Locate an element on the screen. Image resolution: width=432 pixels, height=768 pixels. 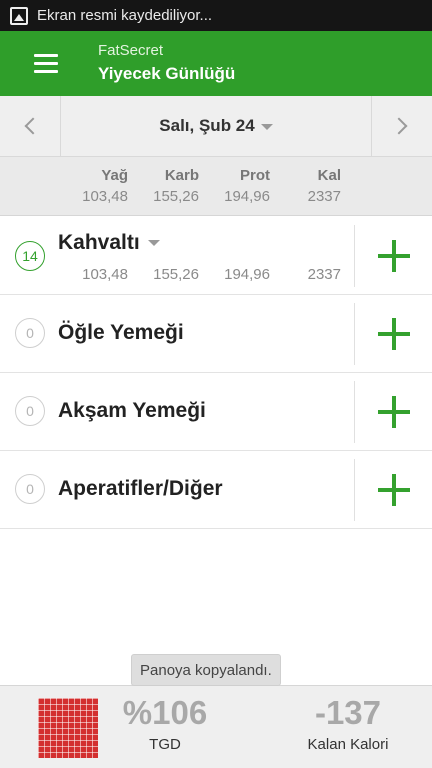
add-dinner-button is located at coordinates (393, 412).